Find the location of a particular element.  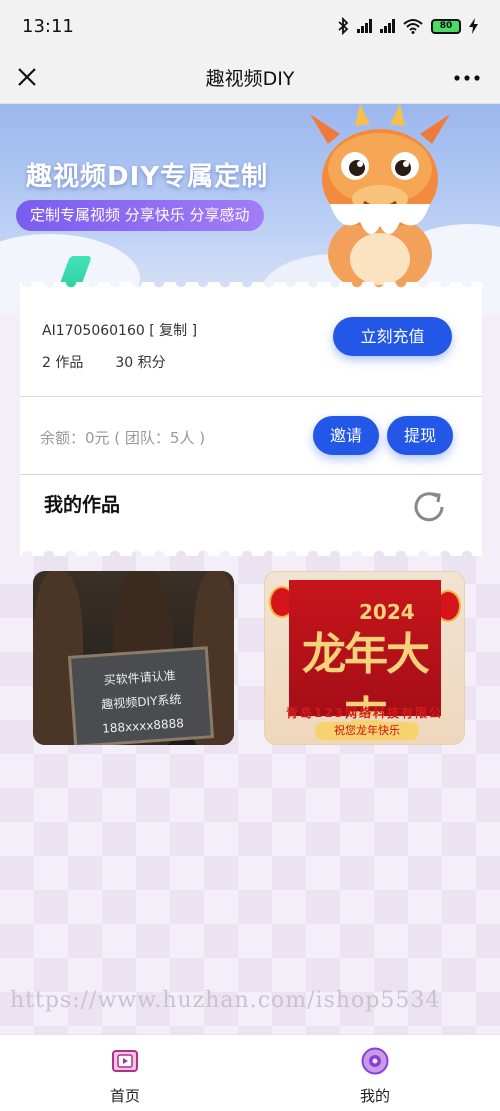

title-bar: 趣视频DIY is located at coordinates (250, 78).